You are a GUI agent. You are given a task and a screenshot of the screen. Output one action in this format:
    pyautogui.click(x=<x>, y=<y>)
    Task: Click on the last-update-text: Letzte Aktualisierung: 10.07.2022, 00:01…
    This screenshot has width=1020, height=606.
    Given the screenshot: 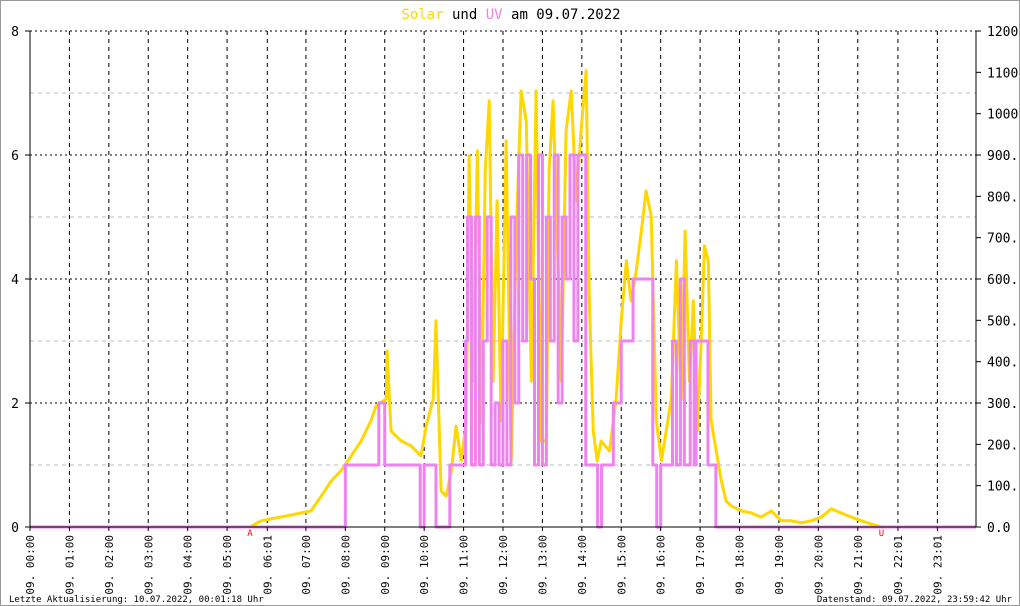 What is the action you would take?
    pyautogui.click(x=136, y=600)
    